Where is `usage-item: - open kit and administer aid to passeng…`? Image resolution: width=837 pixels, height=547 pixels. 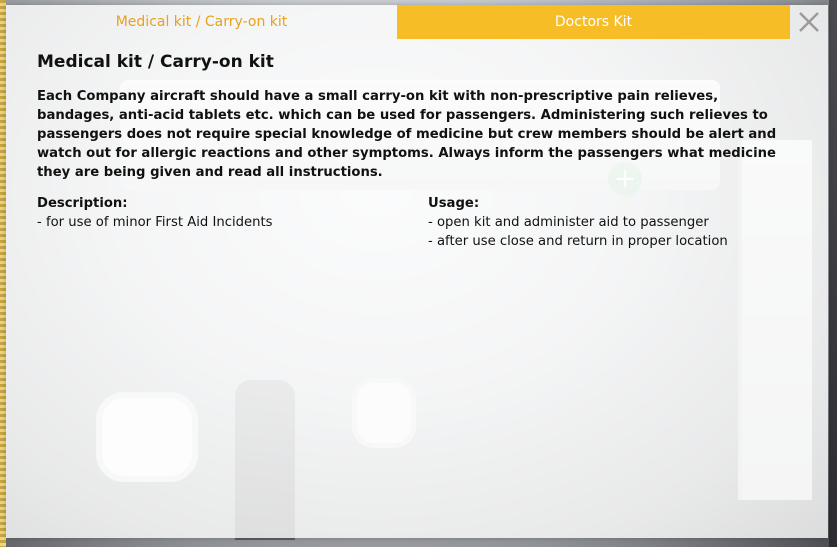 usage-item: - open kit and administer aid to passeng… is located at coordinates (568, 222).